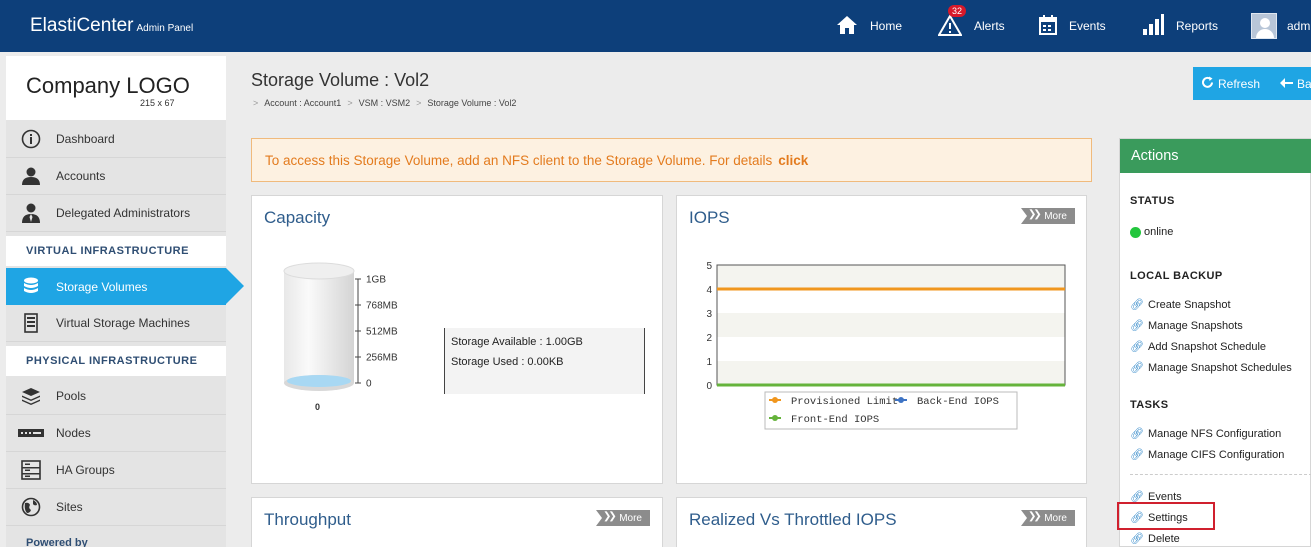 This screenshot has height=547, width=1311. I want to click on action-label: Events, so click(1165, 496).